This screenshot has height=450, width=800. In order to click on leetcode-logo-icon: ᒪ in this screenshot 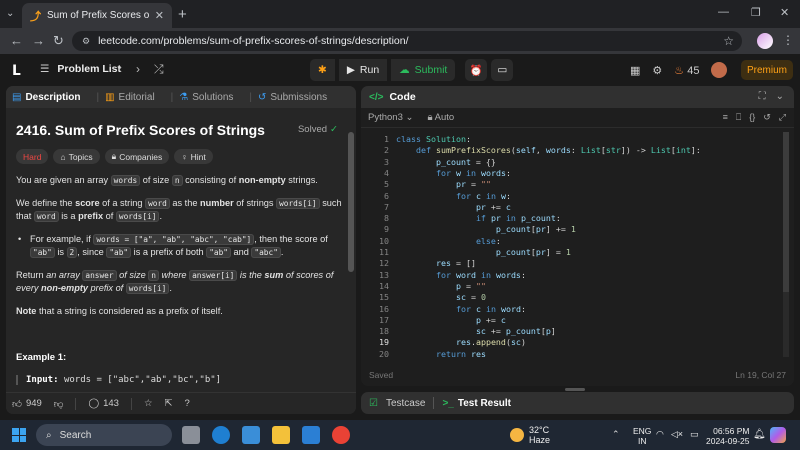, I will do `click(20, 70)`.